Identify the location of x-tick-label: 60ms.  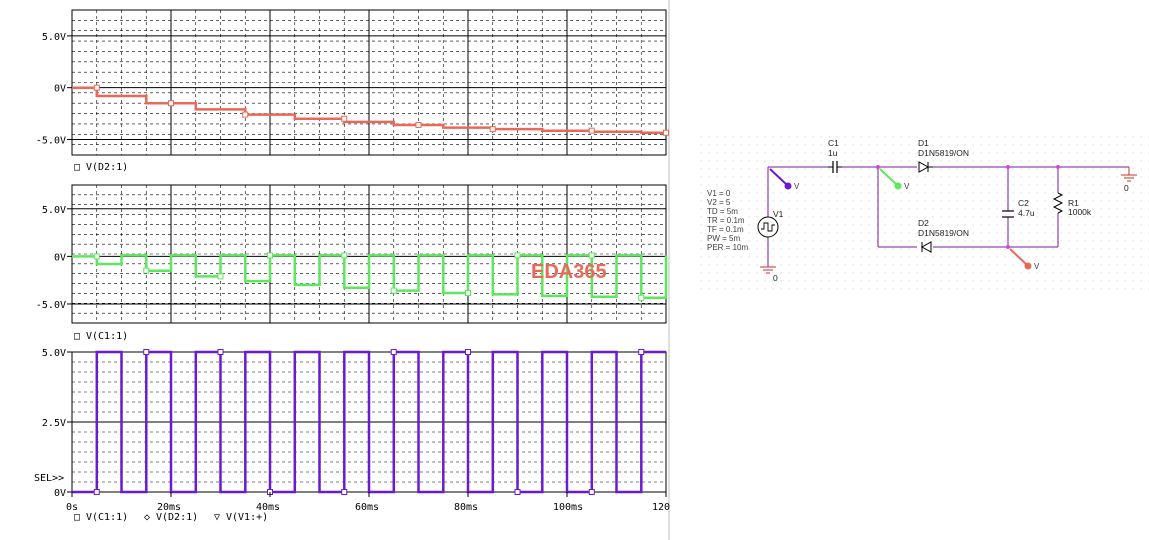
(367, 507).